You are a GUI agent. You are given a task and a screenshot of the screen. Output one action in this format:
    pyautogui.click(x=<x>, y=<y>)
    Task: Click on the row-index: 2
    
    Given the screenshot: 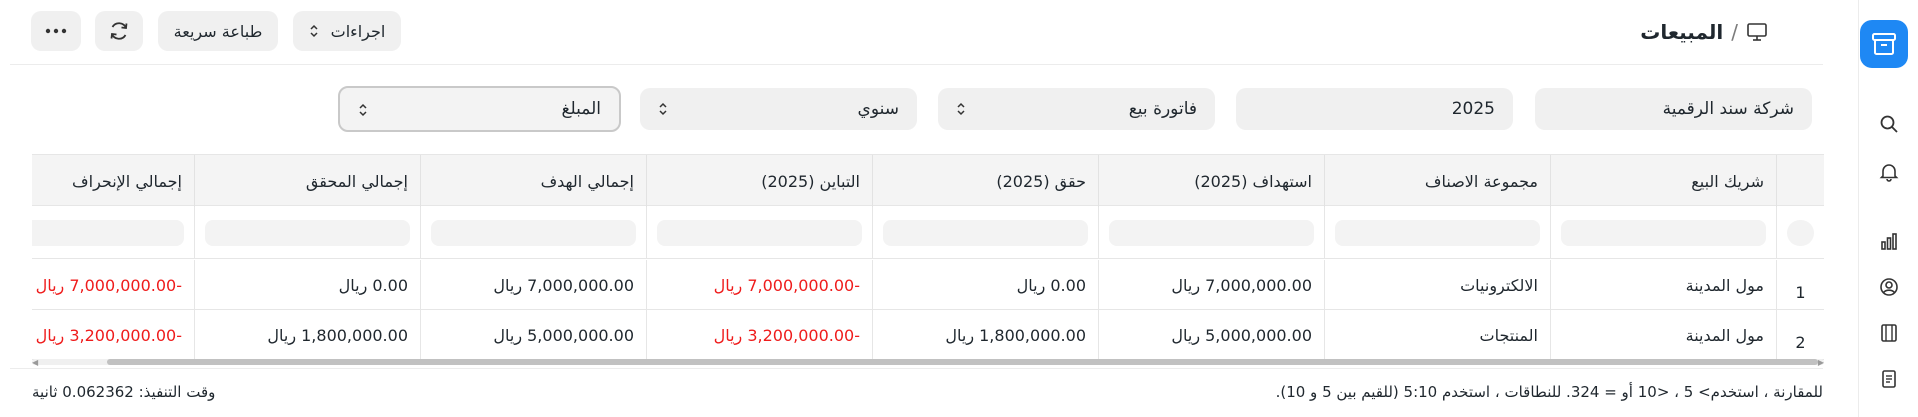 What is the action you would take?
    pyautogui.click(x=1800, y=335)
    